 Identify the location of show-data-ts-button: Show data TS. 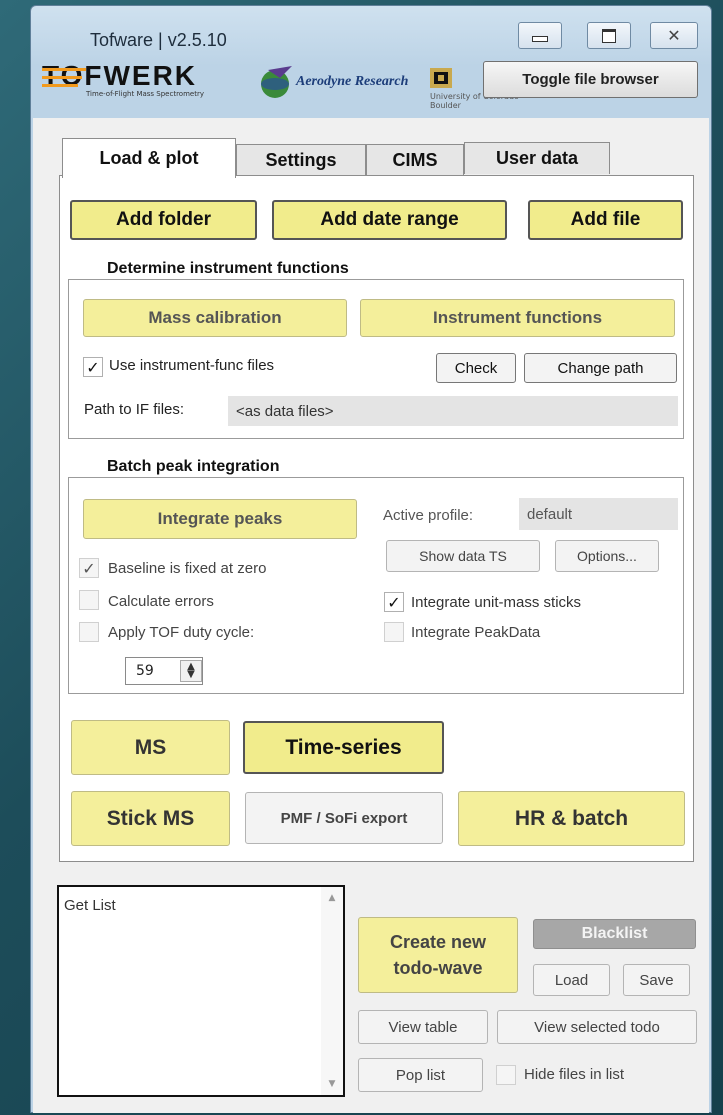
(463, 556).